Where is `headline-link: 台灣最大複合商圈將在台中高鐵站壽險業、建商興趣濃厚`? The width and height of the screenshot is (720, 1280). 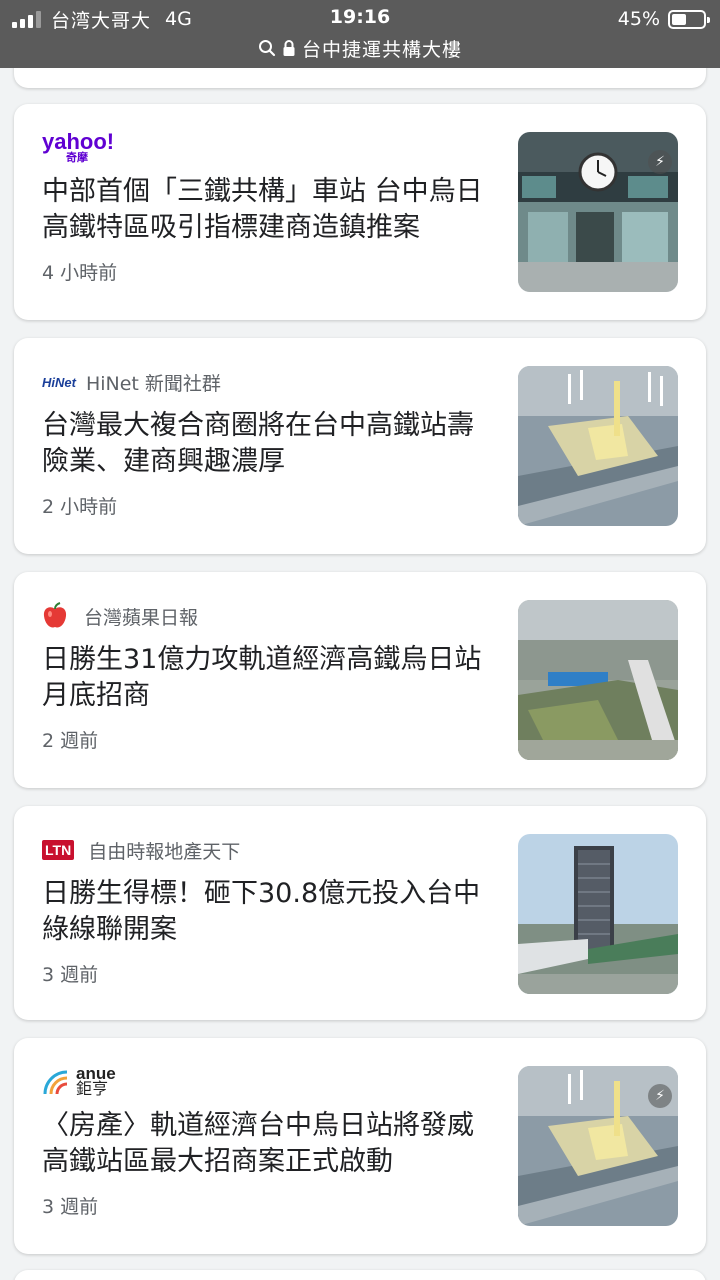 headline-link: 台灣最大複合商圈將在台中高鐵站壽險業、建商興趣濃厚 is located at coordinates (268, 444).